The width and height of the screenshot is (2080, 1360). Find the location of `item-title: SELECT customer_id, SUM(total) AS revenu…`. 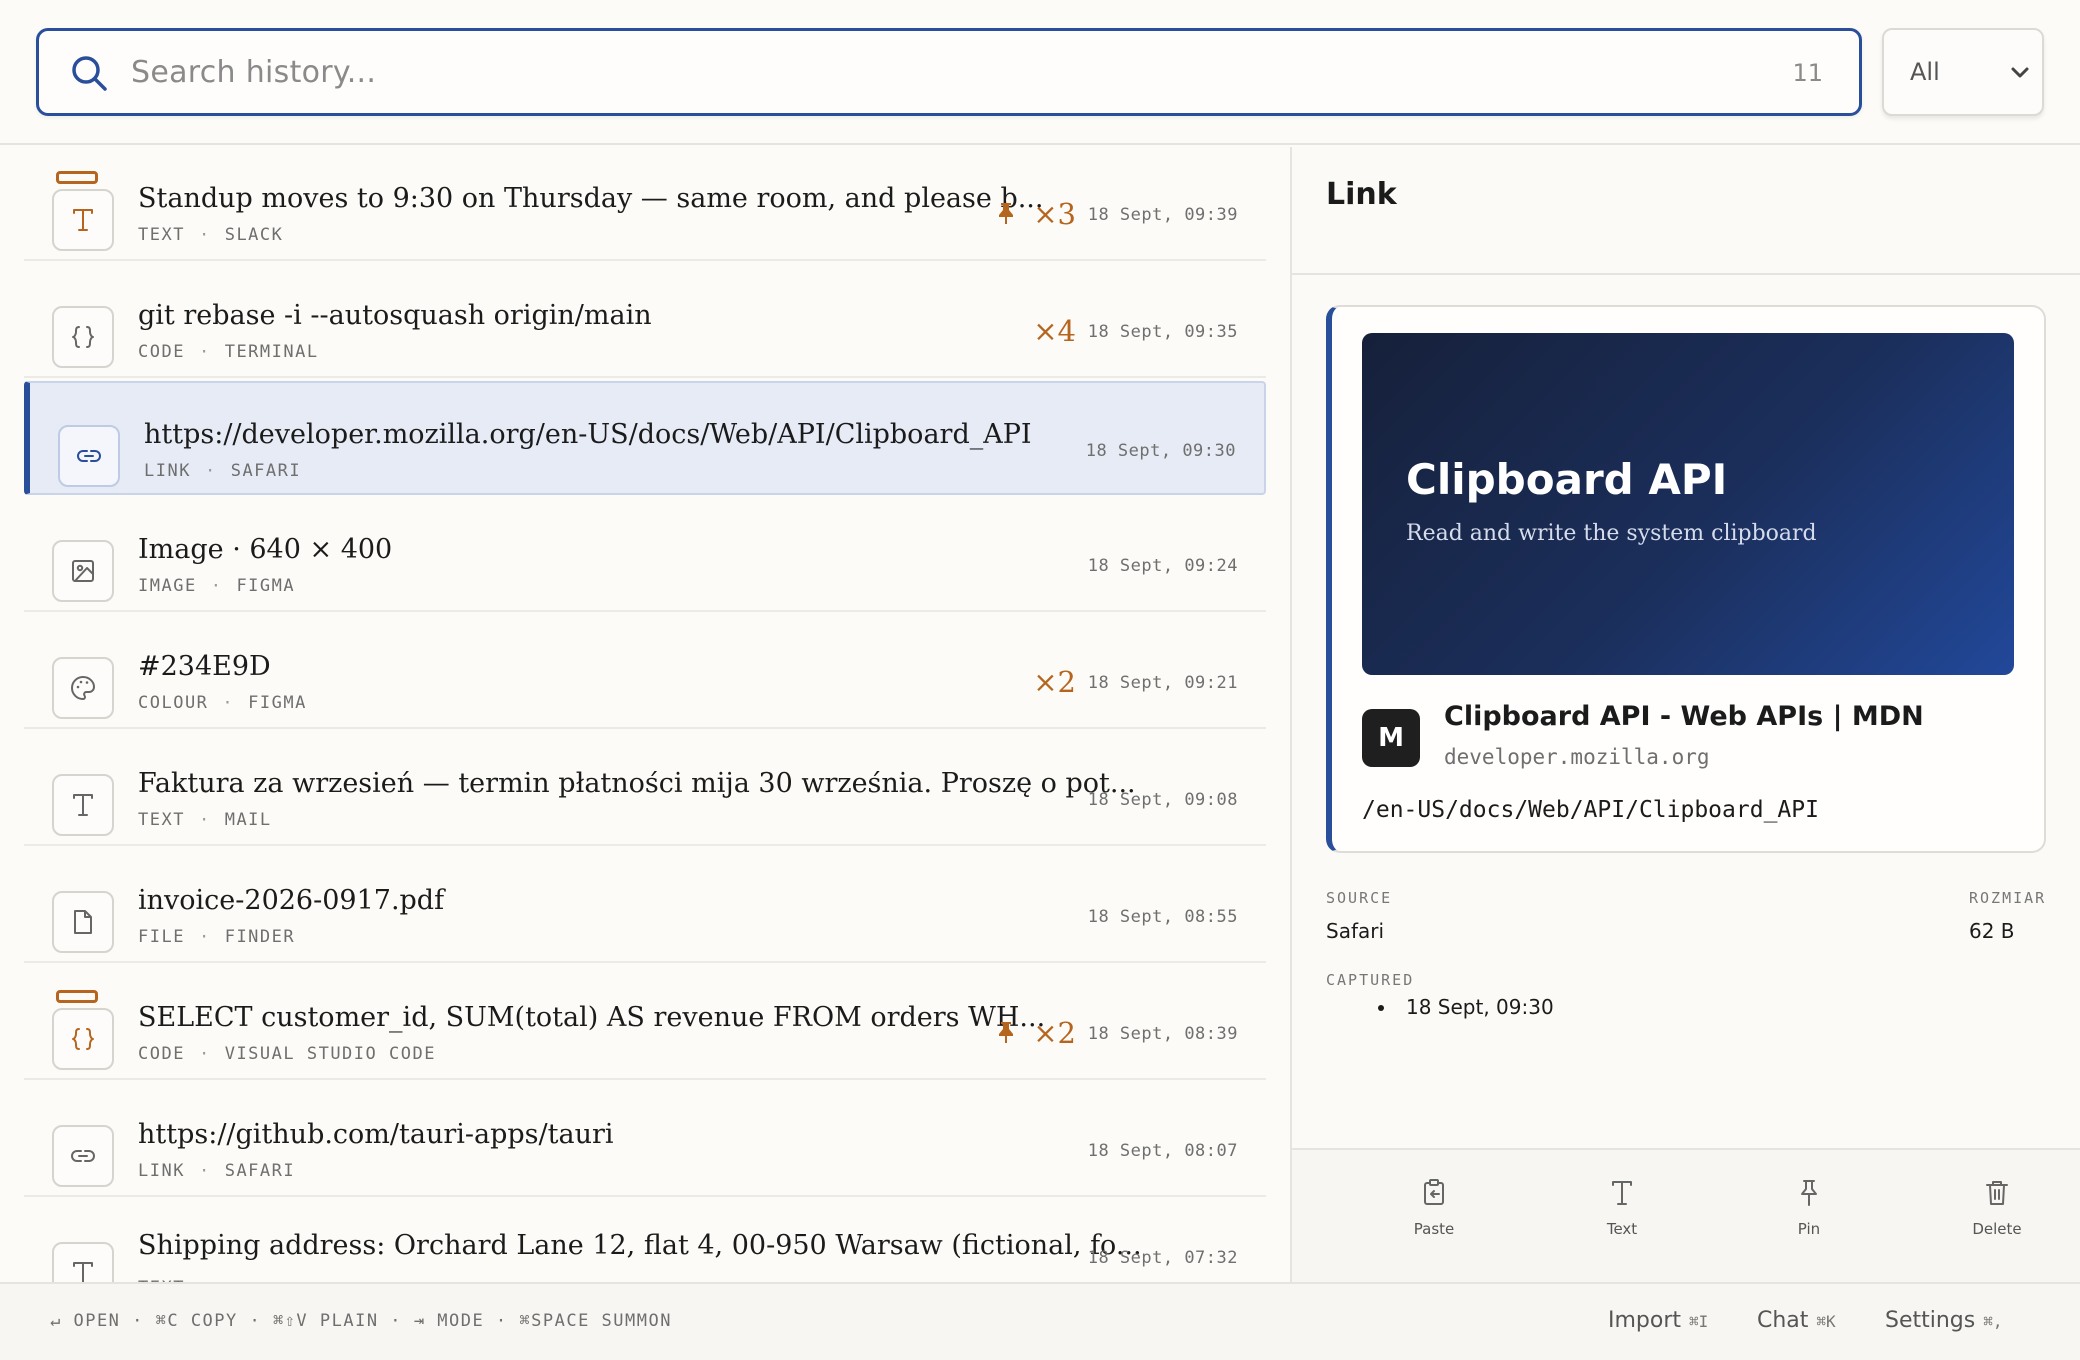

item-title: SELECT customer_id, SUM(total) AS revenu… is located at coordinates (592, 1017).